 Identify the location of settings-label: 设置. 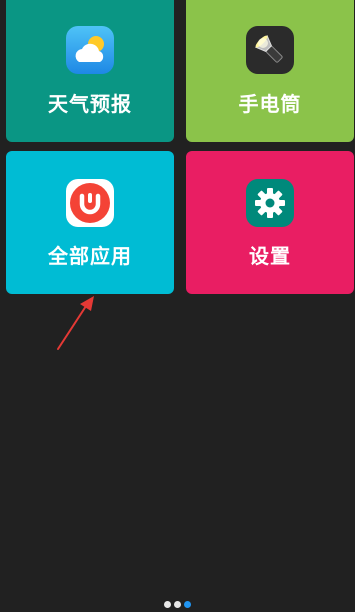
(270, 256).